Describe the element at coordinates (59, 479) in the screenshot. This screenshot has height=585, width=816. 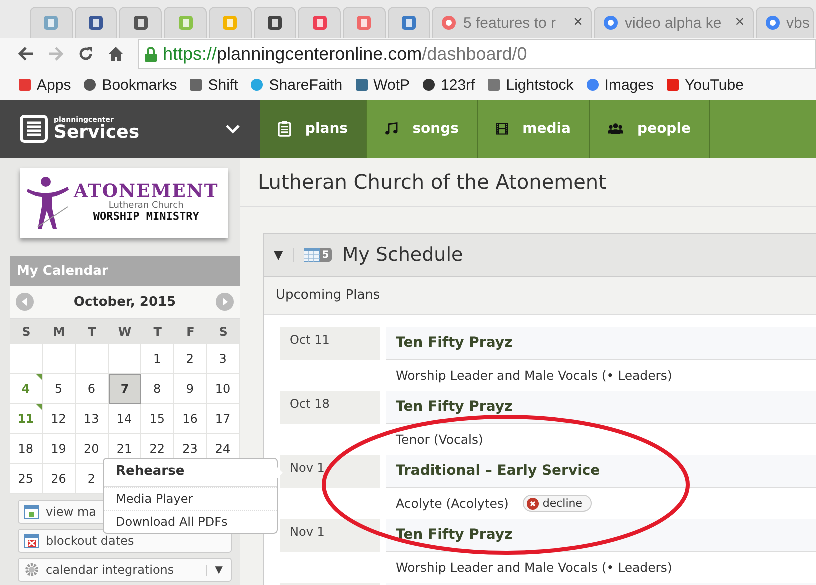
I see `calendar-day: 26` at that location.